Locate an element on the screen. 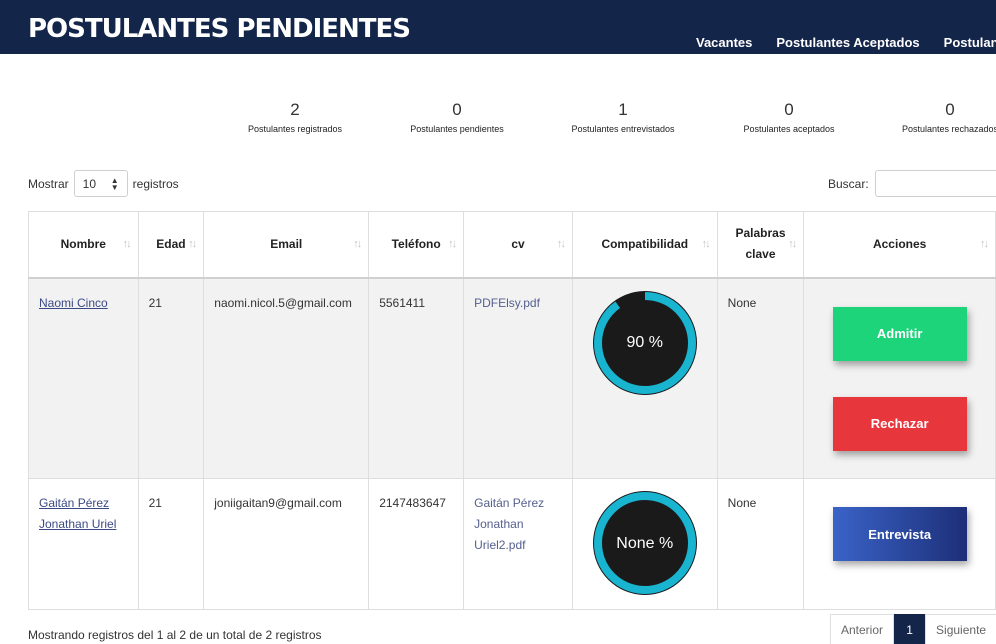 Image resolution: width=996 pixels, height=644 pixels. col-edad: Edad ↑↓ is located at coordinates (171, 245).